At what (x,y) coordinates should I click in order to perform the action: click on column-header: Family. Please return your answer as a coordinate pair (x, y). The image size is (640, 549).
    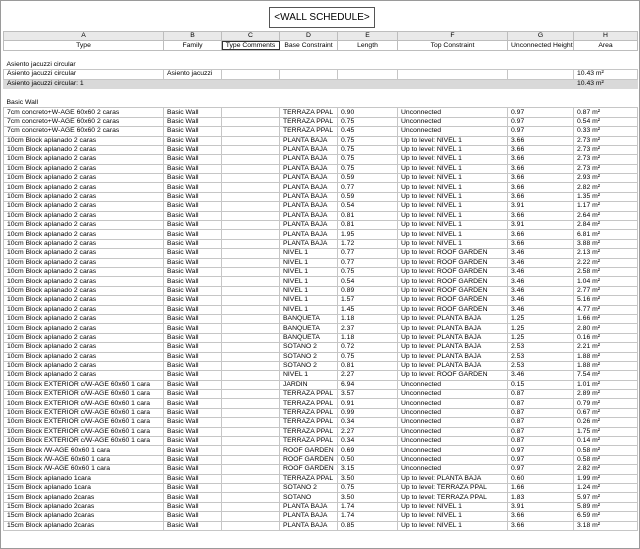
    Looking at the image, I should click on (192, 45).